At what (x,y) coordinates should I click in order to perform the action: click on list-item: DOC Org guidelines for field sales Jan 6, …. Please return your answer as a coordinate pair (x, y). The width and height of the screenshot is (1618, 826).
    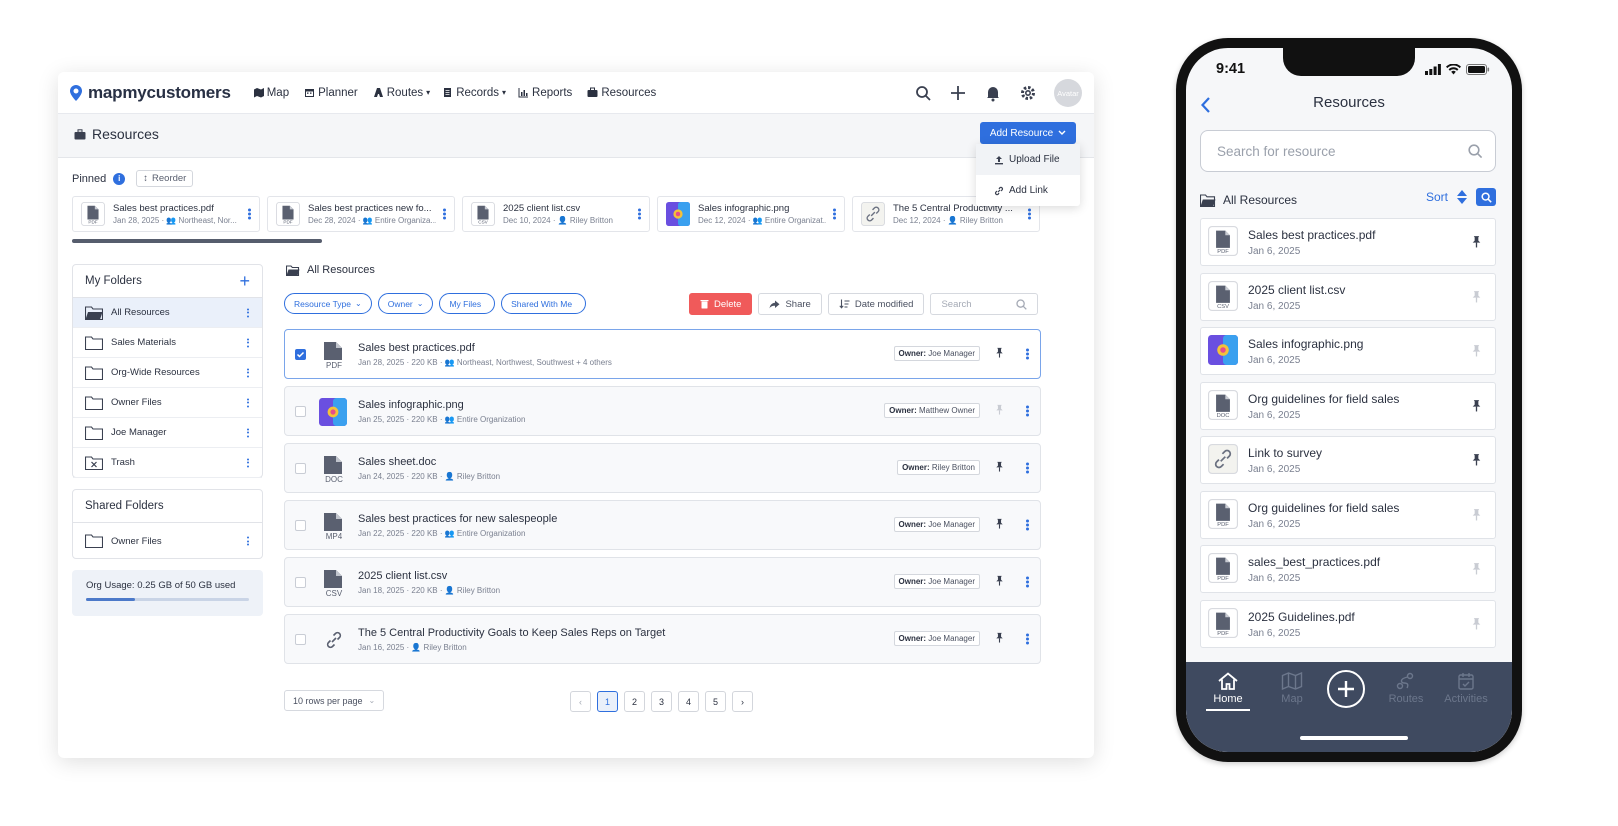
    Looking at the image, I should click on (1348, 405).